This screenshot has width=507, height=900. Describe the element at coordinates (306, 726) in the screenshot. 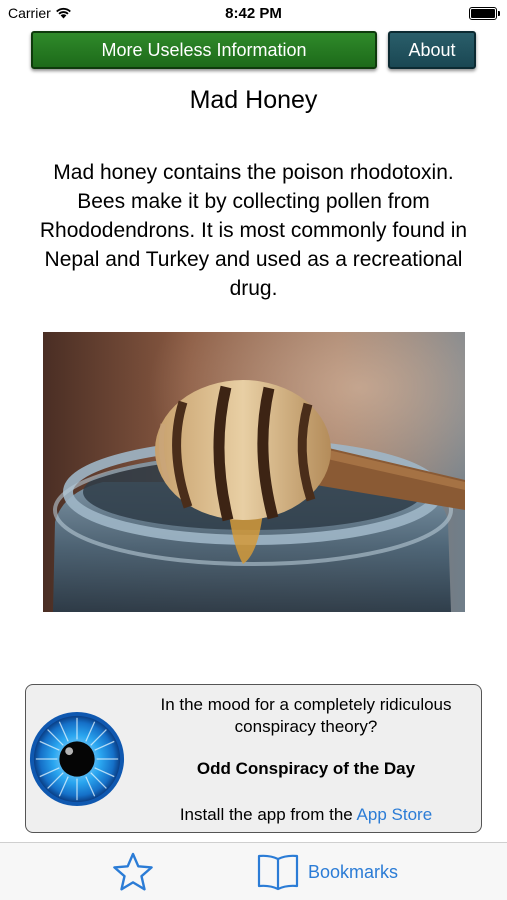

I see `ad-question-line2: conspiracy theory?` at that location.